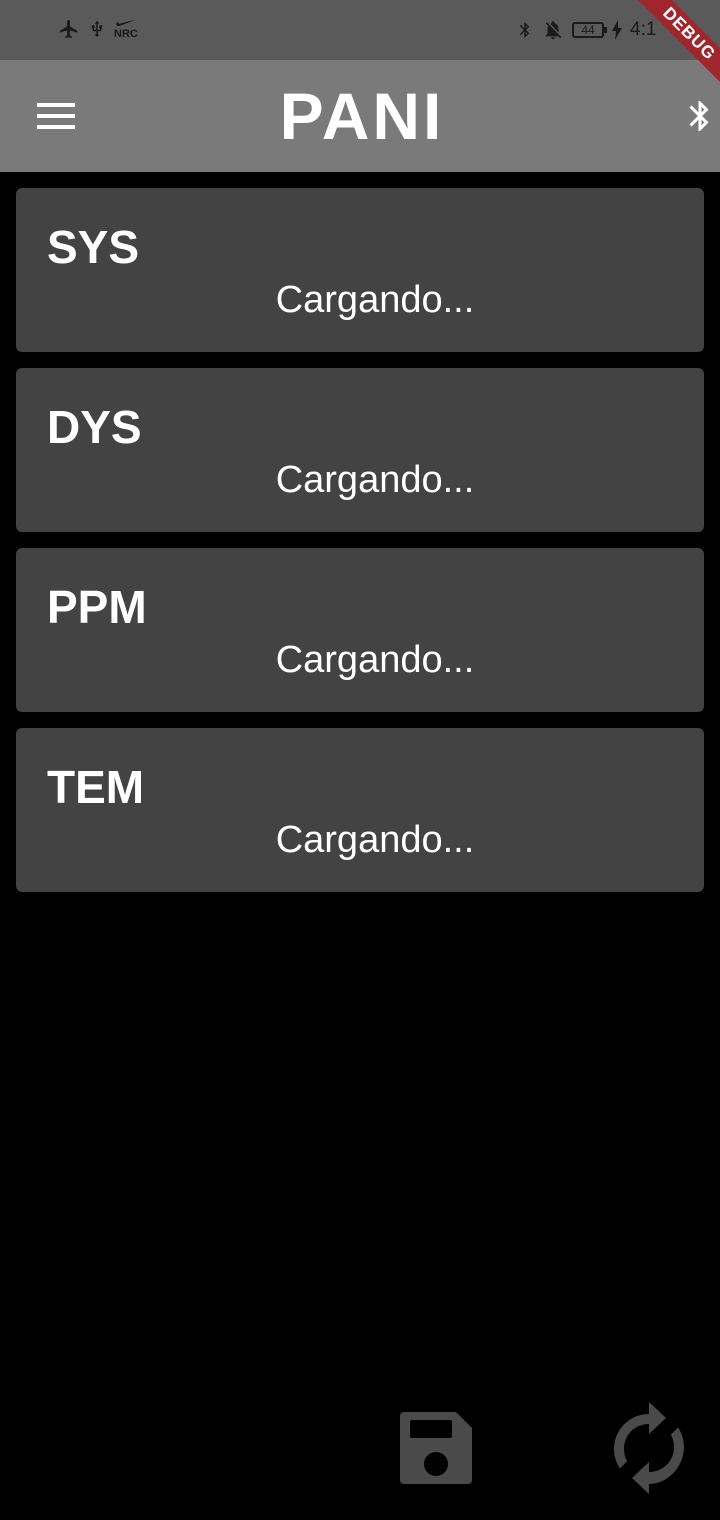 This screenshot has height=1520, width=720. What do you see at coordinates (524, 30) in the screenshot?
I see `bluetooth-status-icon` at bounding box center [524, 30].